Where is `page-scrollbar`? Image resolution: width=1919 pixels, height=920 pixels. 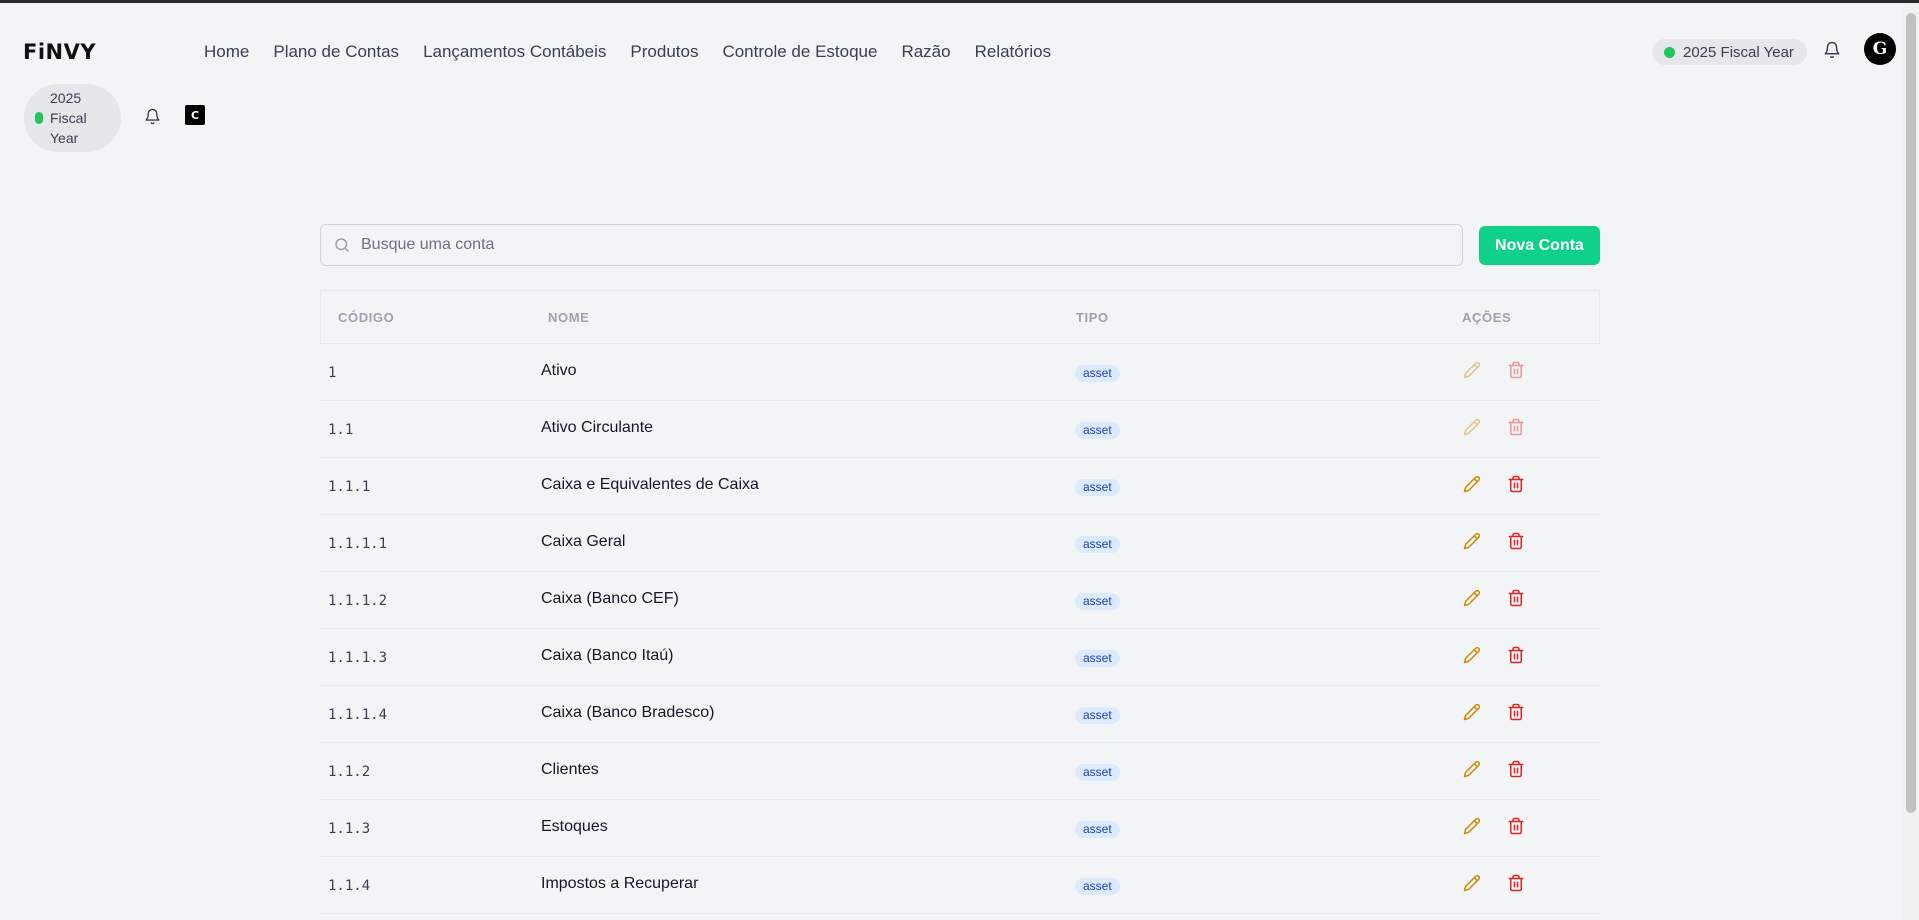
page-scrollbar is located at coordinates (1911, 461).